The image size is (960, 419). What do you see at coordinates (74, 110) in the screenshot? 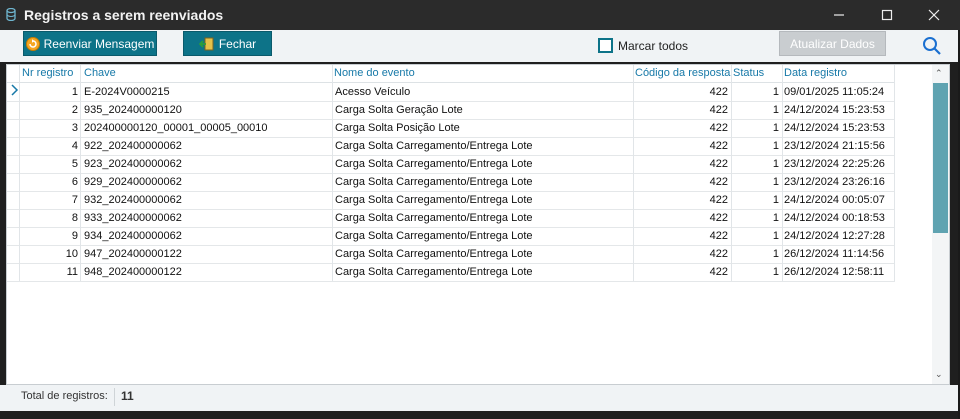
I see `cell-nr: 2` at bounding box center [74, 110].